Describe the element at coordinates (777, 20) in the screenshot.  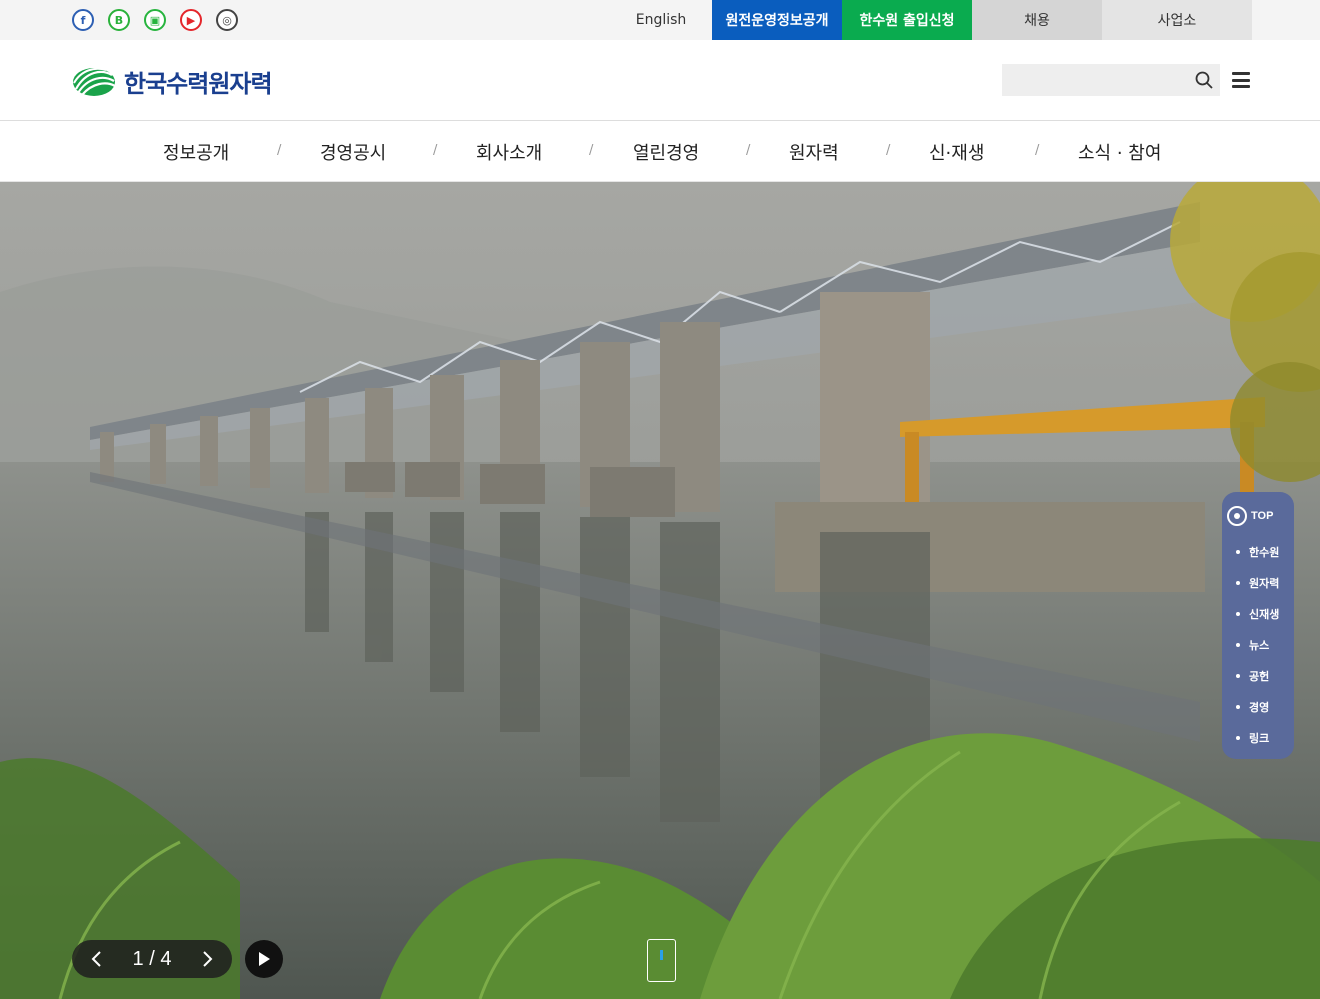
I see `plant-info-disclosure-link: 원전운영정보공개` at that location.